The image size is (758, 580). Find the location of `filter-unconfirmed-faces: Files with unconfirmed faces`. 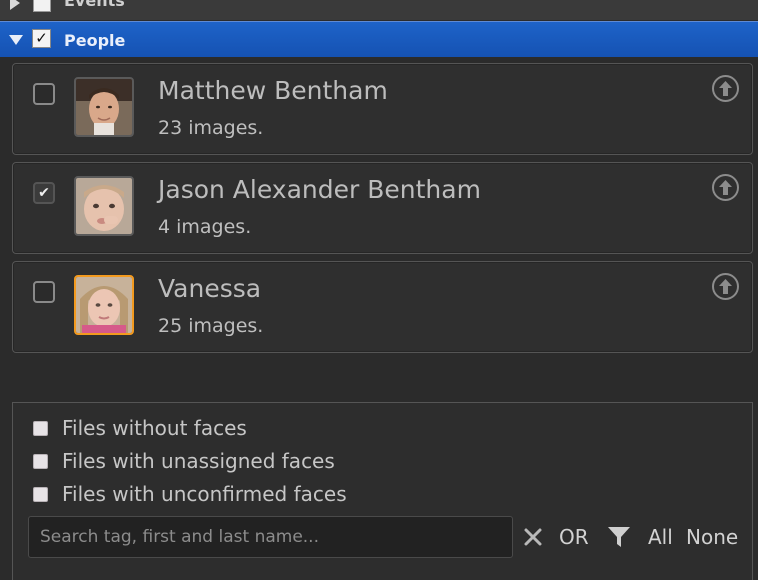

filter-unconfirmed-faces: Files with unconfirmed faces is located at coordinates (190, 494).